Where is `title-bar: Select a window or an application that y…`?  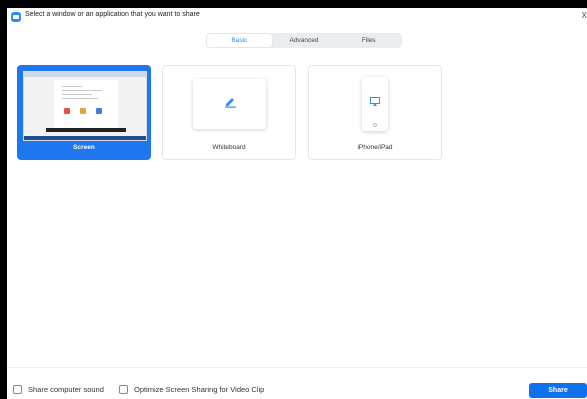
title-bar: Select a window or an application that y… is located at coordinates (297, 17).